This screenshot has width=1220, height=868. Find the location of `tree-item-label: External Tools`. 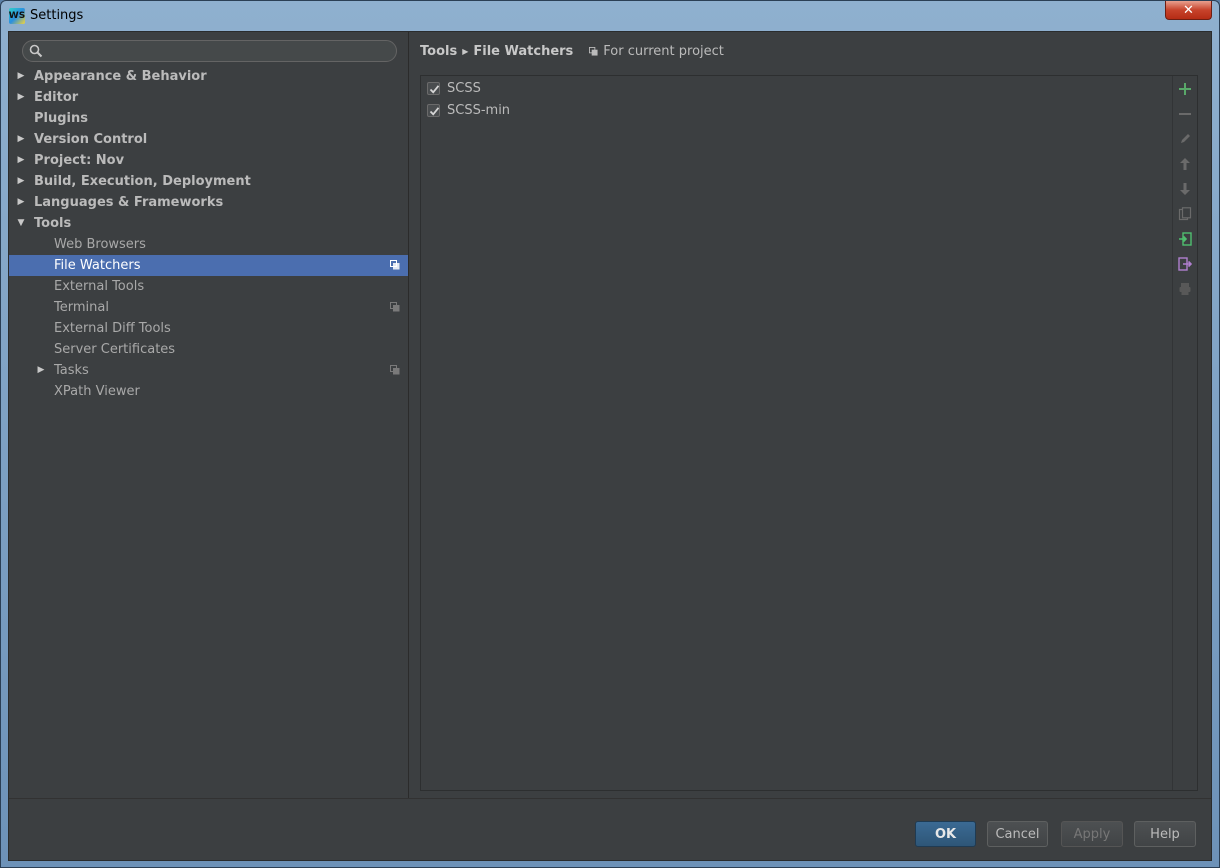

tree-item-label: External Tools is located at coordinates (99, 286).